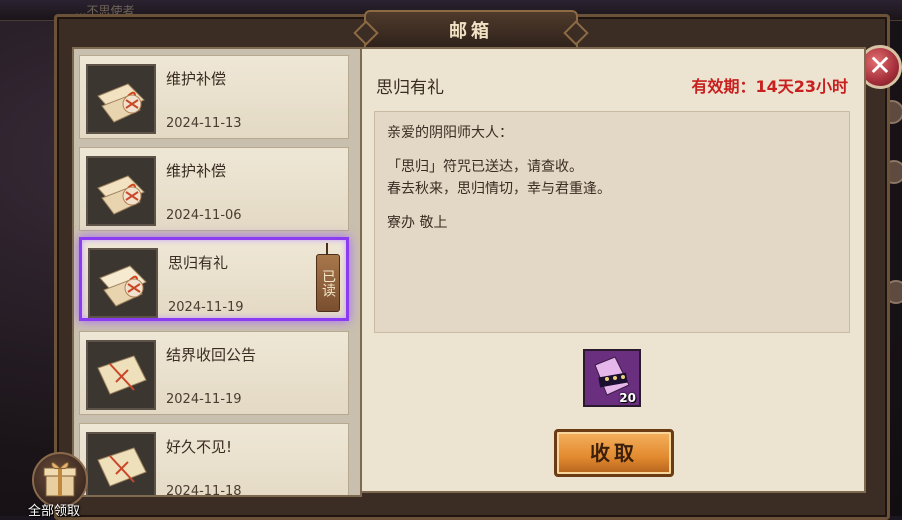 This screenshot has width=902, height=520. Describe the element at coordinates (410, 88) in the screenshot. I see `detail-title: 思归有礼` at that location.